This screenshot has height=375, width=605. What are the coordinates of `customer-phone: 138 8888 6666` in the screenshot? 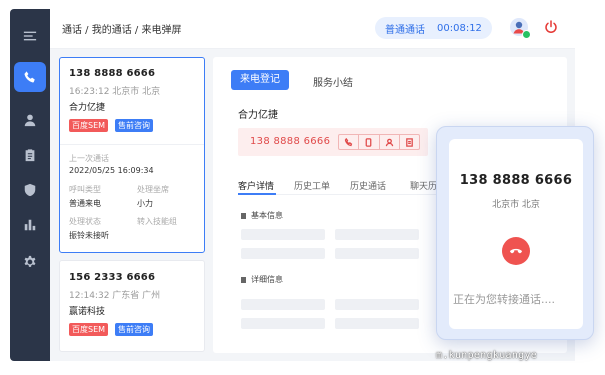 It's located at (290, 141).